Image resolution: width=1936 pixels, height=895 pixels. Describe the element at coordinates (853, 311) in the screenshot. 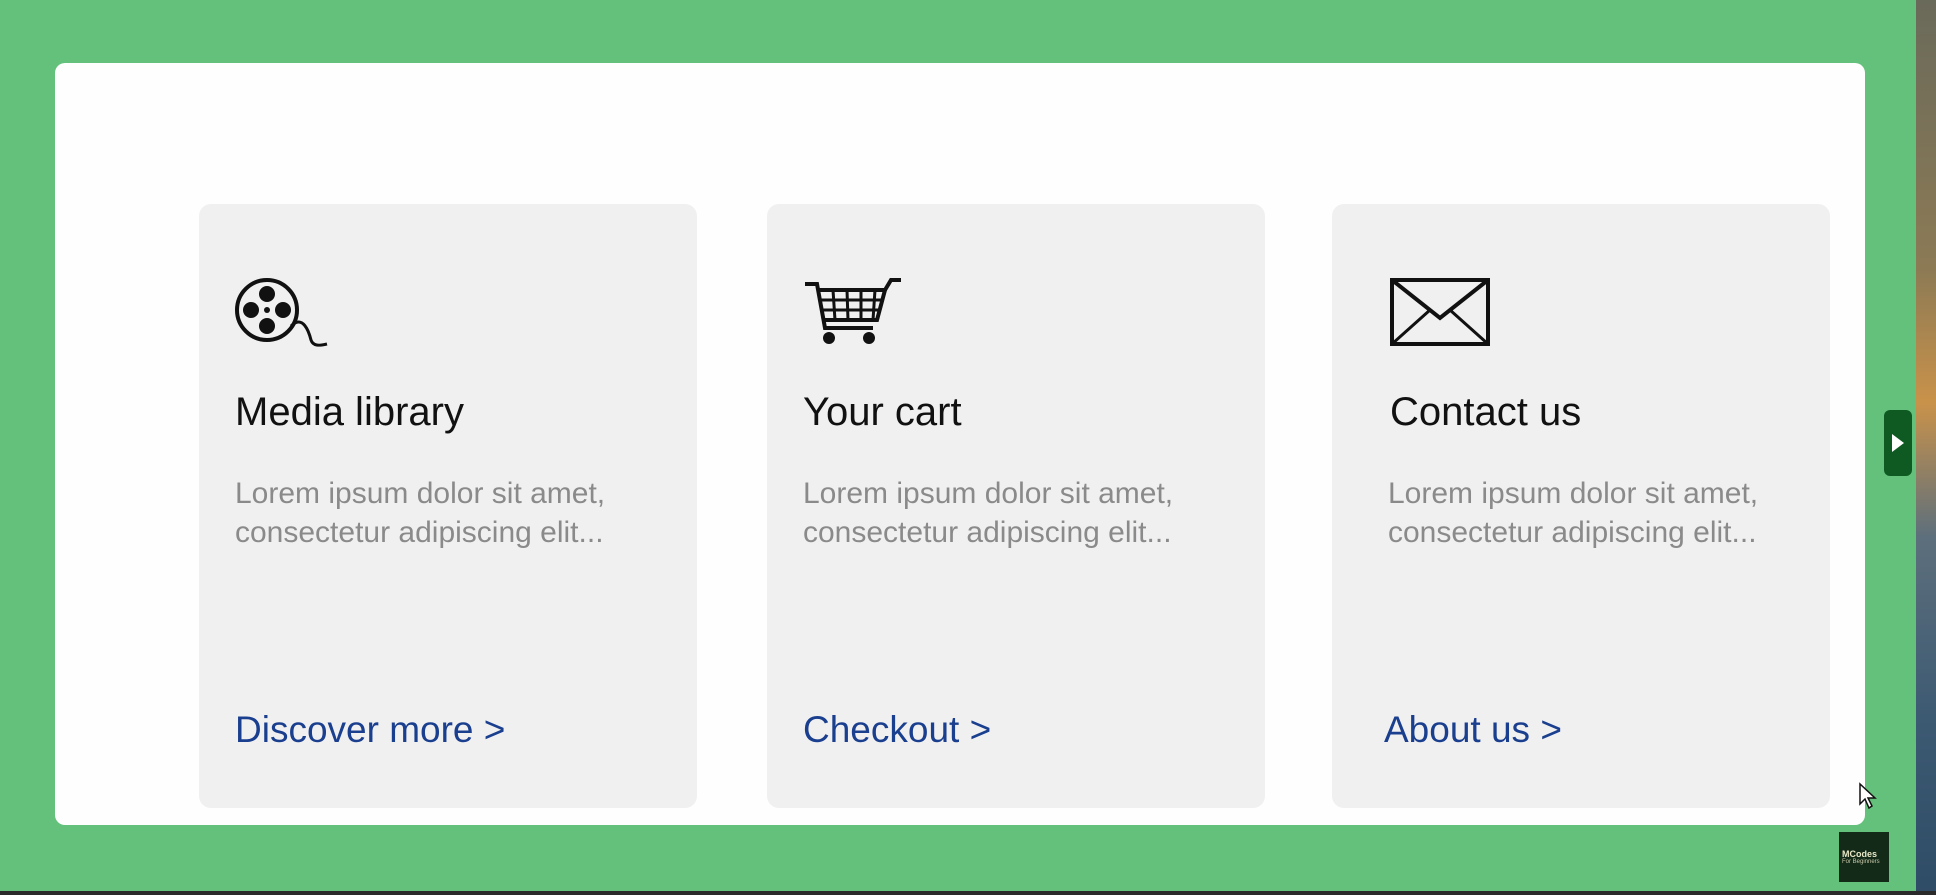

I see `shopping-cart-icon` at that location.